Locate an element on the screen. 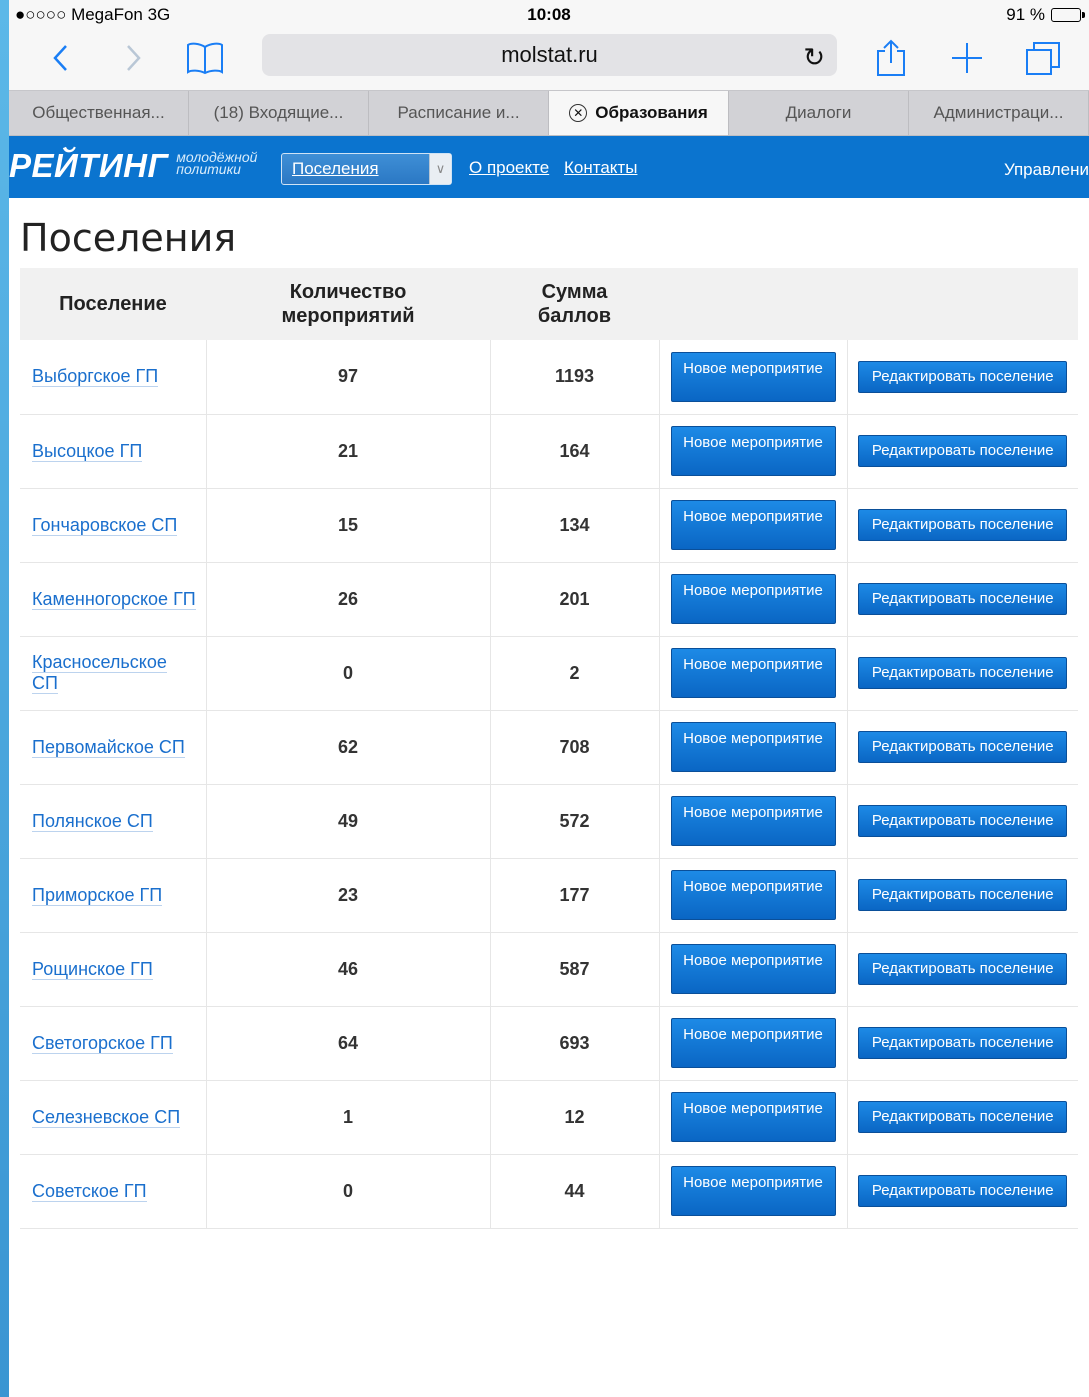  settlement-link: Гончаровское СП is located at coordinates (105, 525).